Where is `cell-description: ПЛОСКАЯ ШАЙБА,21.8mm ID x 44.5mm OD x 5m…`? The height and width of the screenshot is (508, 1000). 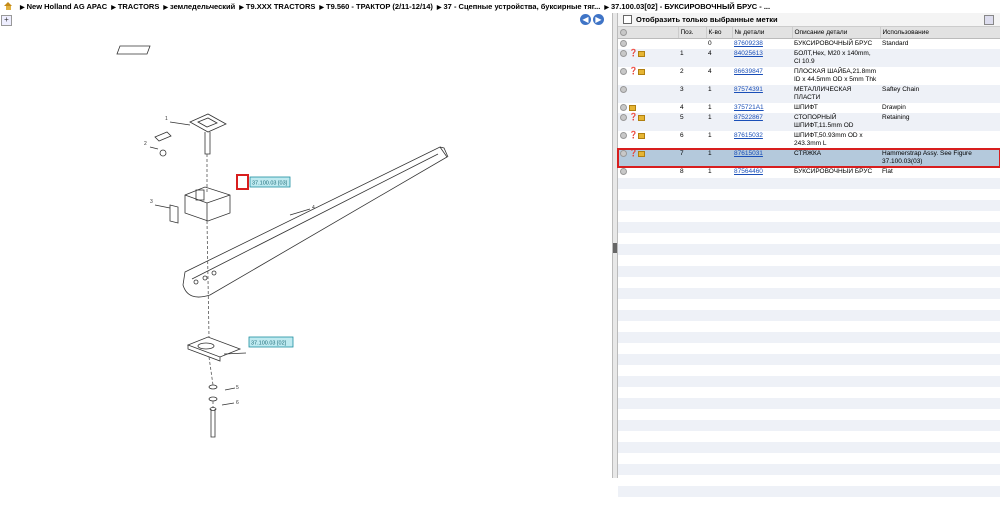 cell-description: ПЛОСКАЯ ШАЙБА,21.8mm ID x 44.5mm OD x 5m… is located at coordinates (836, 76).